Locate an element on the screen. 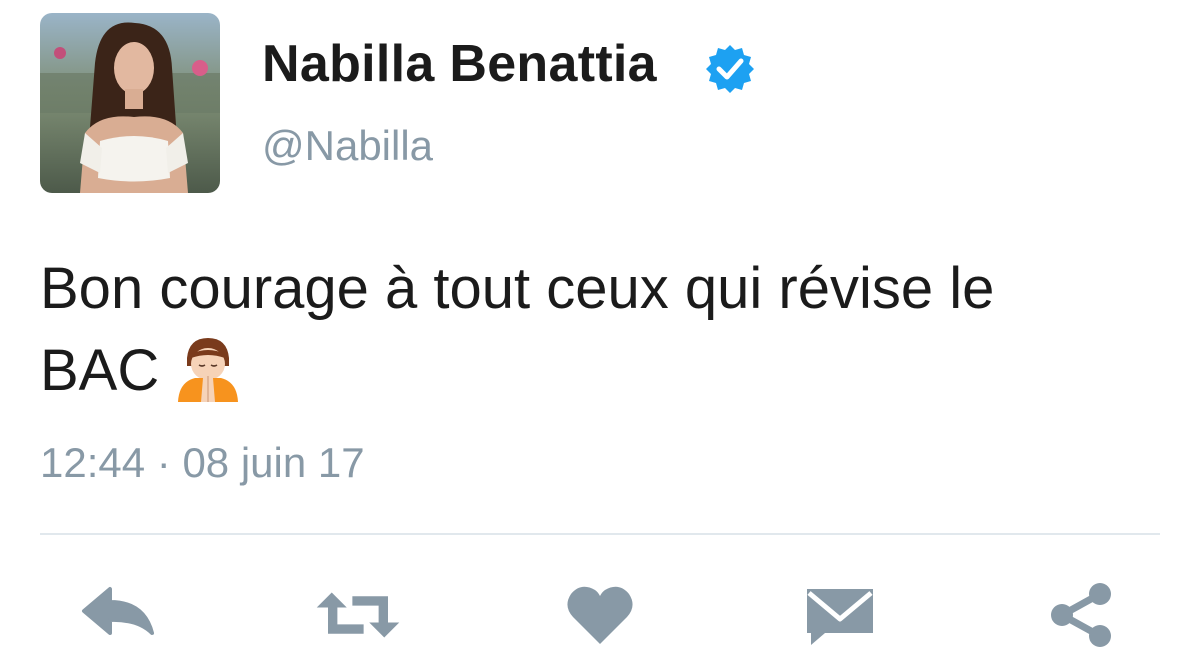 This screenshot has width=1200, height=666. profile-photo-icon is located at coordinates (130, 103).